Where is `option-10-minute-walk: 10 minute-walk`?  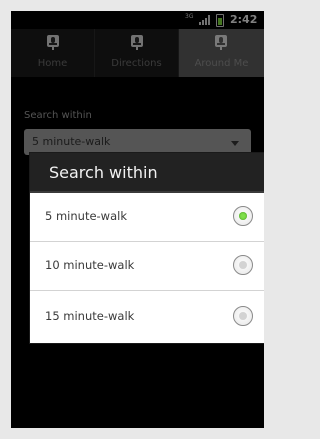 option-10-minute-walk: 10 minute-walk is located at coordinates (147, 266).